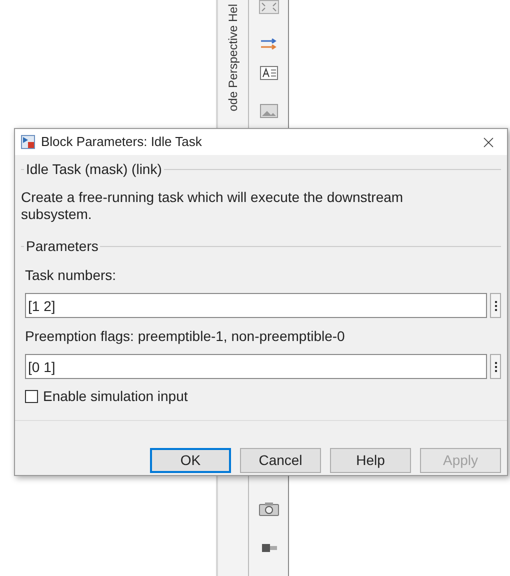  I want to click on dialog-button: Help, so click(370, 460).